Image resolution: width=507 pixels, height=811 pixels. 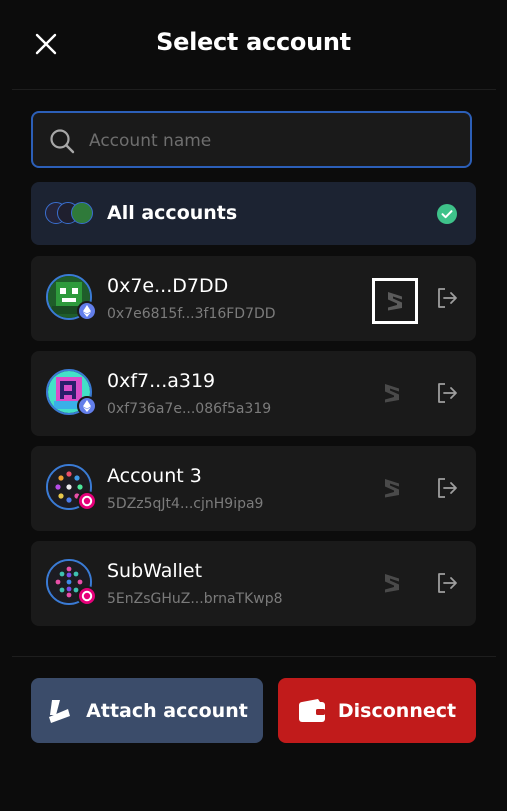 I want to click on search-box, so click(x=251, y=139).